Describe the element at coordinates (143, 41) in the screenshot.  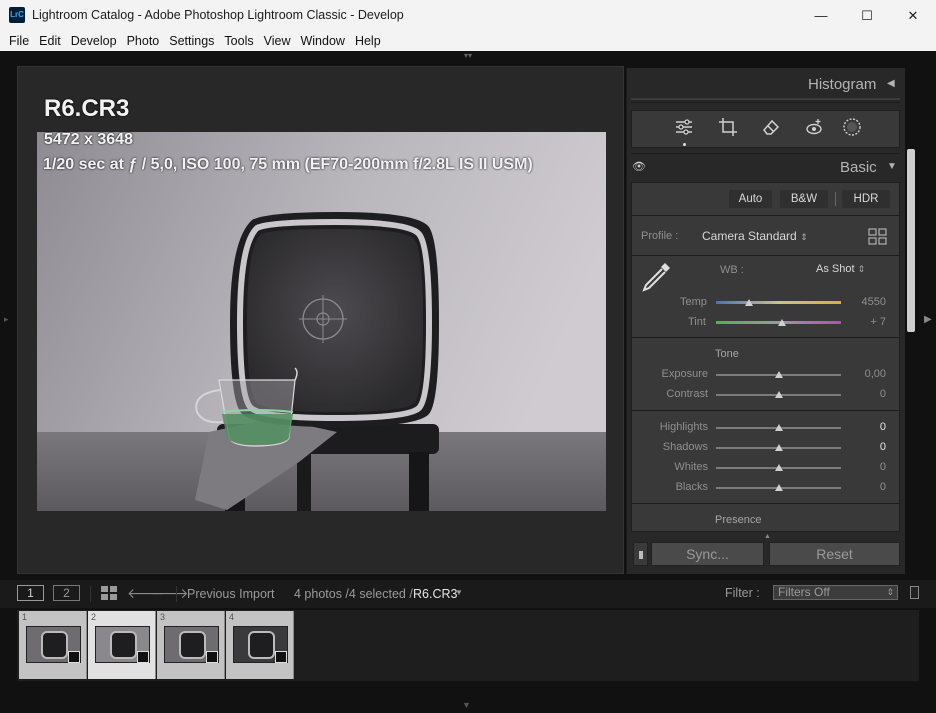
I see `menu-photo: Photo` at that location.